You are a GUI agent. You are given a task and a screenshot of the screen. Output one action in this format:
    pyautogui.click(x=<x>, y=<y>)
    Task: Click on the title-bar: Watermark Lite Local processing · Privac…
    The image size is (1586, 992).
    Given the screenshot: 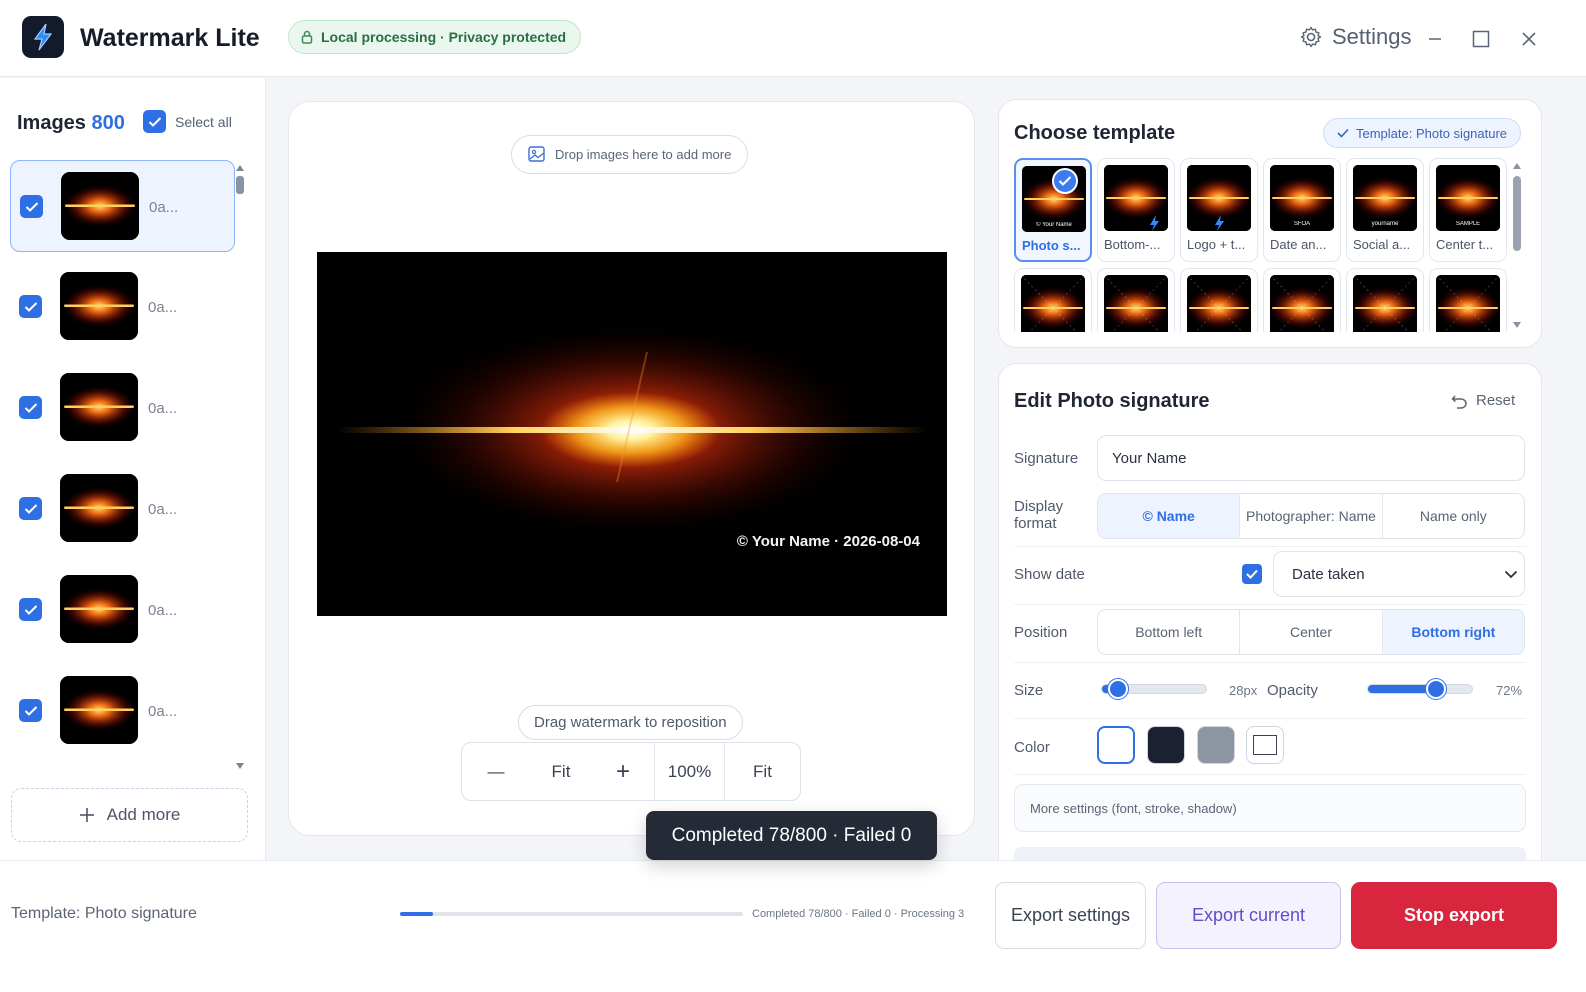 What is the action you would take?
    pyautogui.click(x=793, y=38)
    